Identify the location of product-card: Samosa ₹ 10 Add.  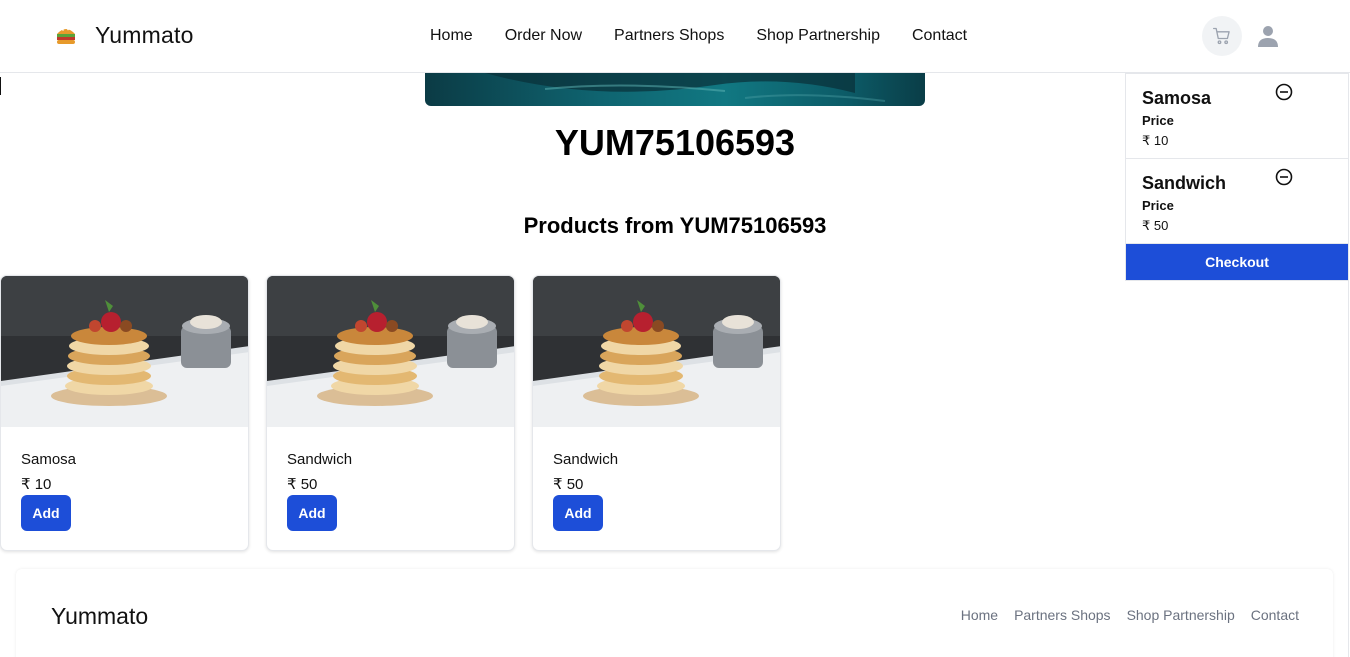
(124, 413).